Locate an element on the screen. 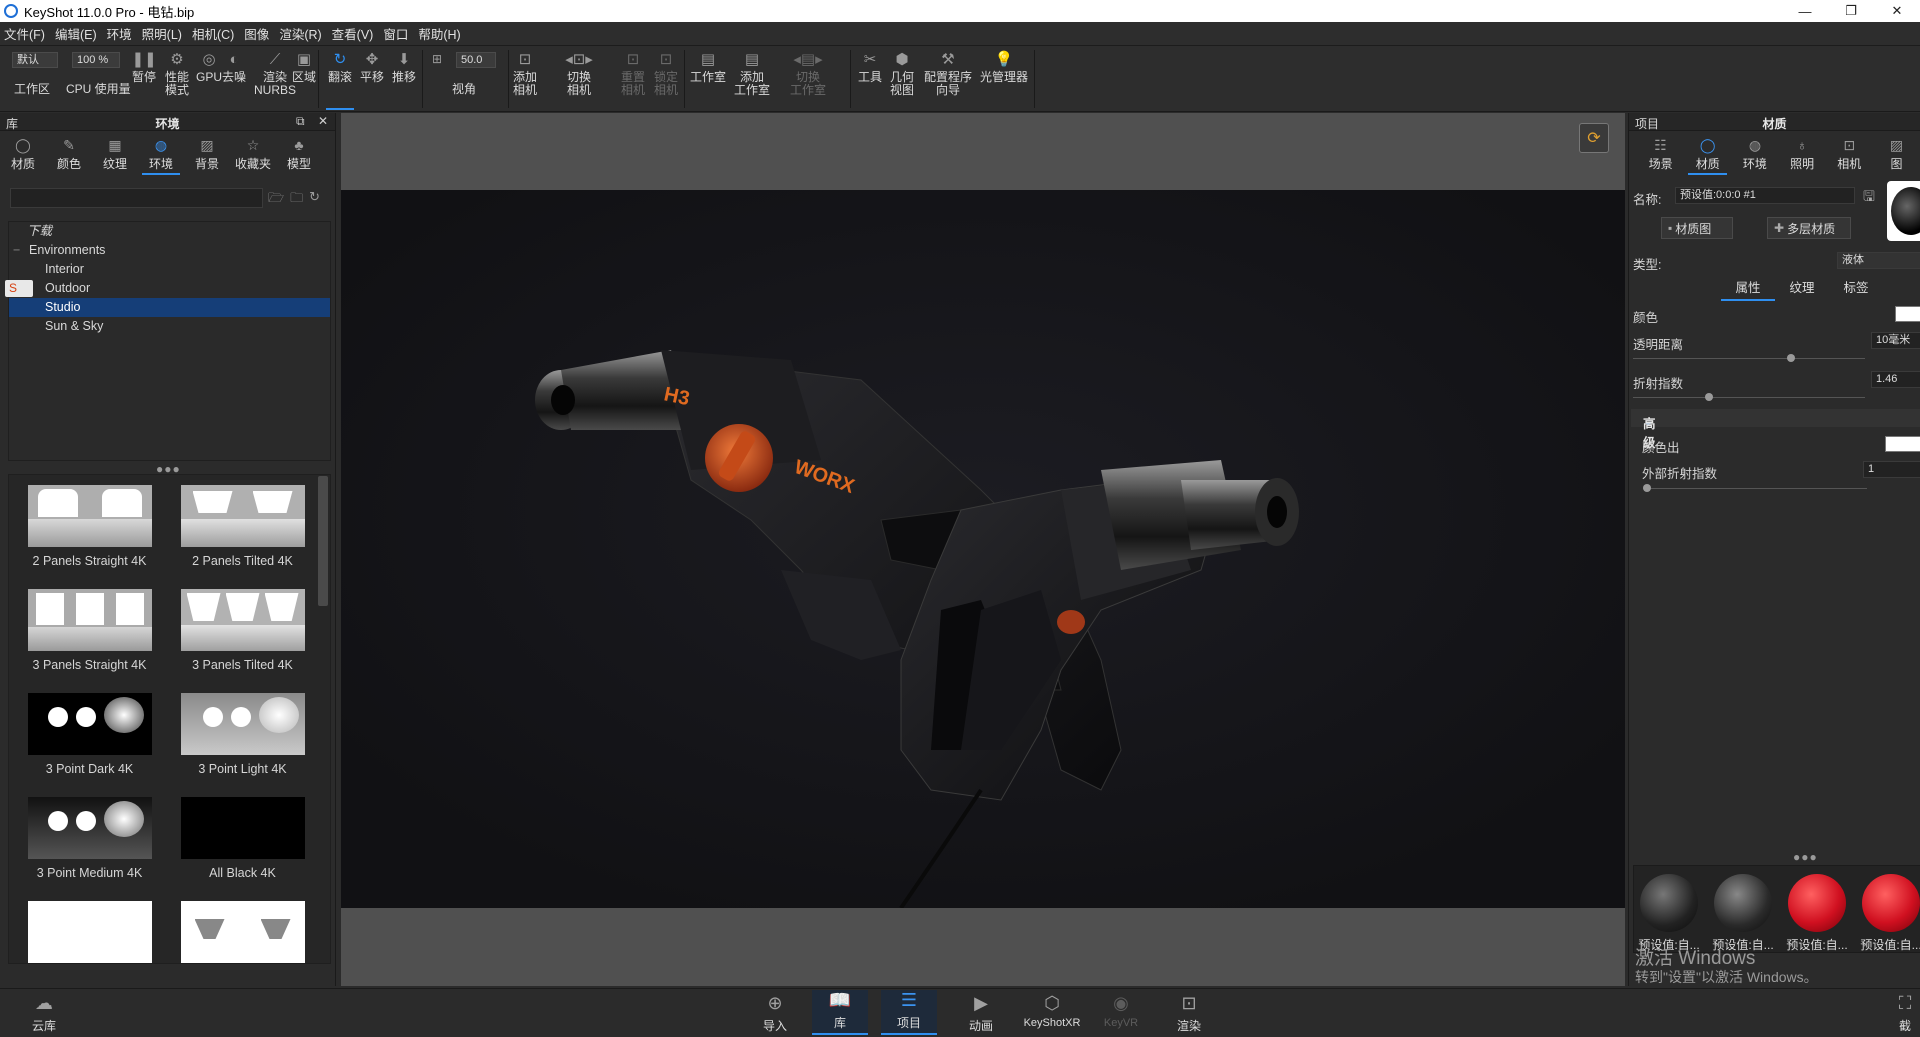 Image resolution: width=1920 pixels, height=1037 pixels. gpu-button: ◎ GPU is located at coordinates (209, 67).